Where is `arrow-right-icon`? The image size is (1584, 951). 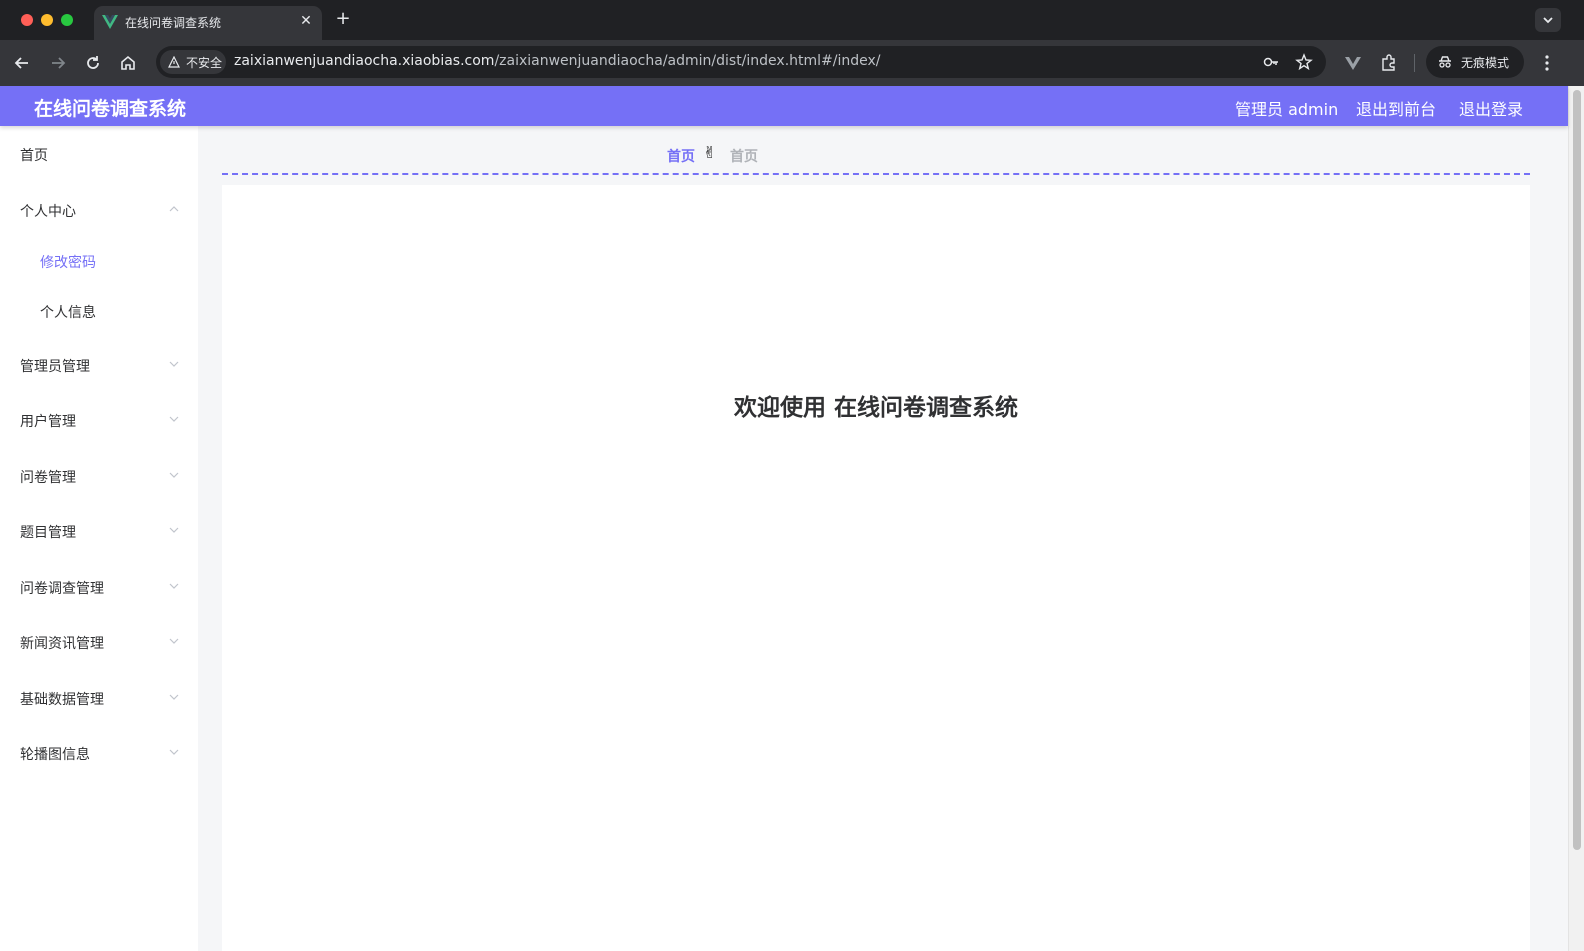 arrow-right-icon is located at coordinates (59, 63).